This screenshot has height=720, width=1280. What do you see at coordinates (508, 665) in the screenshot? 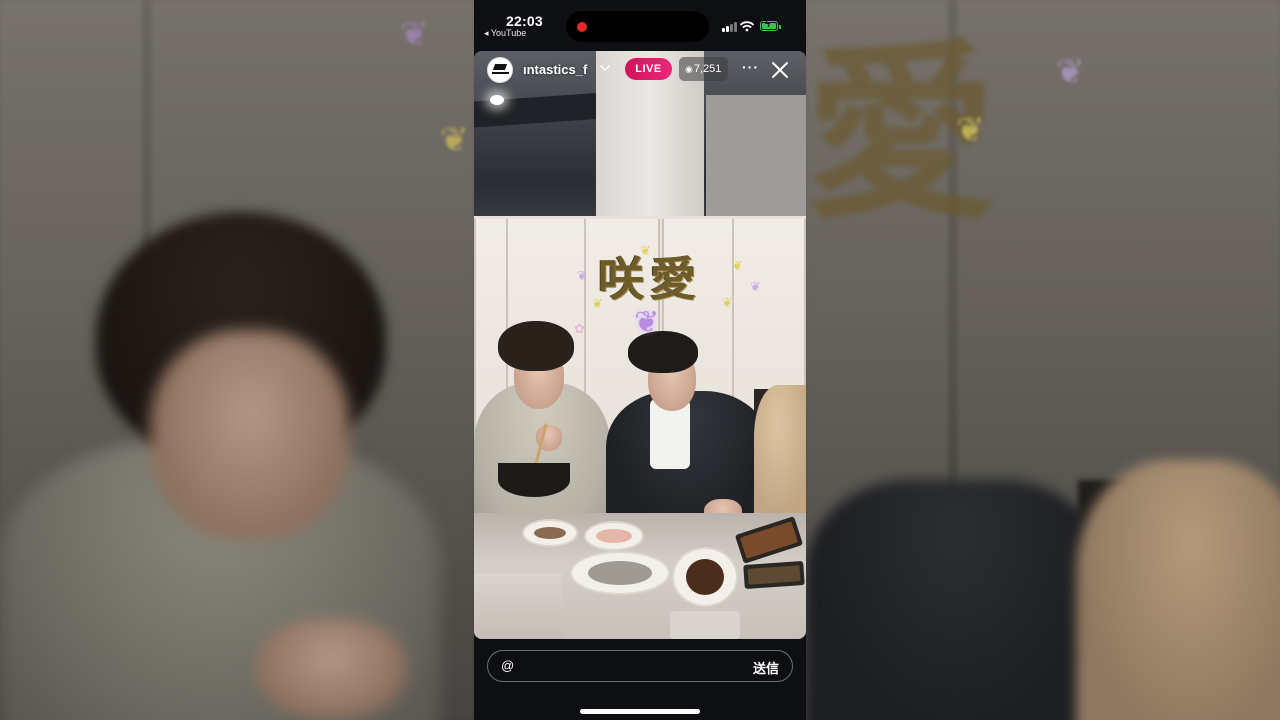
I see `mention-prefix: @` at bounding box center [508, 665].